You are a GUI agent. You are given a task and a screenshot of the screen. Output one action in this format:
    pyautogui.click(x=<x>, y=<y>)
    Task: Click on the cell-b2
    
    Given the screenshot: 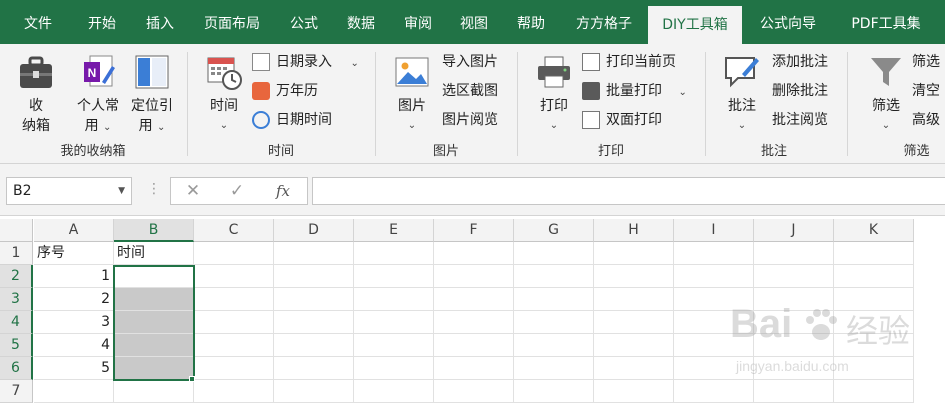 What is the action you would take?
    pyautogui.click(x=154, y=276)
    